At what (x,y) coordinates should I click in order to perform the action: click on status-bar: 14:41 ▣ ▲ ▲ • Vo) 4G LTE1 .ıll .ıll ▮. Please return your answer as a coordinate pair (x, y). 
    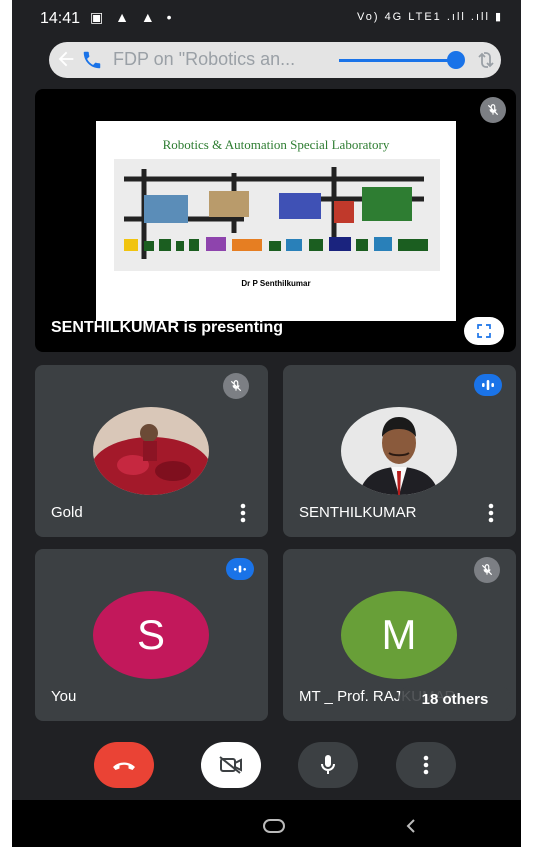
    Looking at the image, I should click on (266, 18).